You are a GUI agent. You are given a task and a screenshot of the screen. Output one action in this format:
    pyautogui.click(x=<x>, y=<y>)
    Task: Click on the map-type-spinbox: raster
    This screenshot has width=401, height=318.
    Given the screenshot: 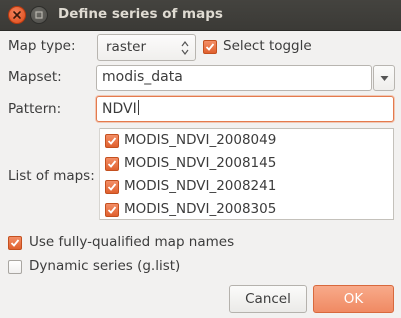 What is the action you would take?
    pyautogui.click(x=146, y=47)
    